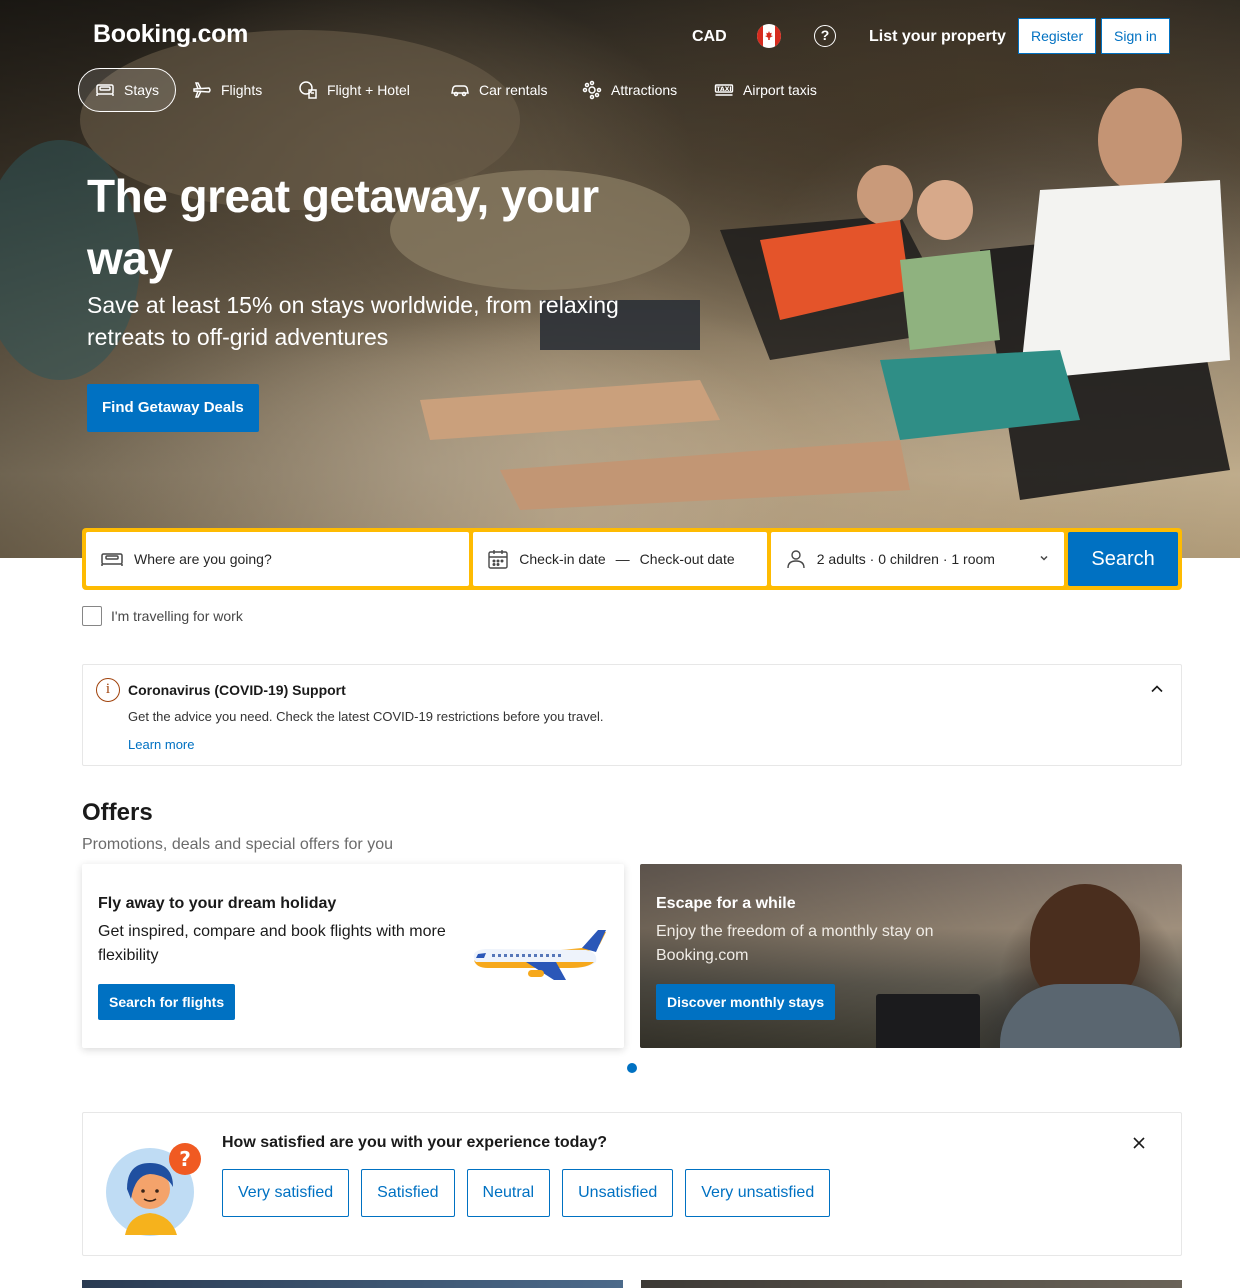 This screenshot has width=1240, height=1288. I want to click on covid-title: Coronavirus (COVID-19) Support, so click(237, 690).